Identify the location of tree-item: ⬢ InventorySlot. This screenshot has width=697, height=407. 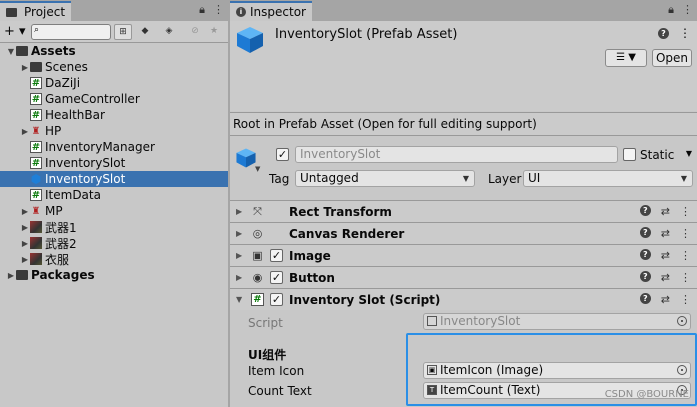
(114, 179).